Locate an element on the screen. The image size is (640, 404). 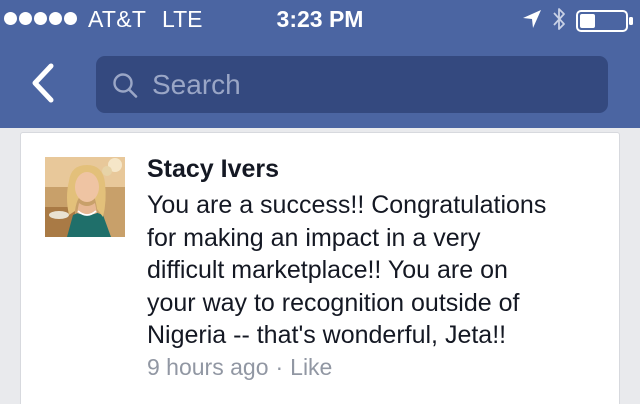
profile-photo is located at coordinates (85, 197).